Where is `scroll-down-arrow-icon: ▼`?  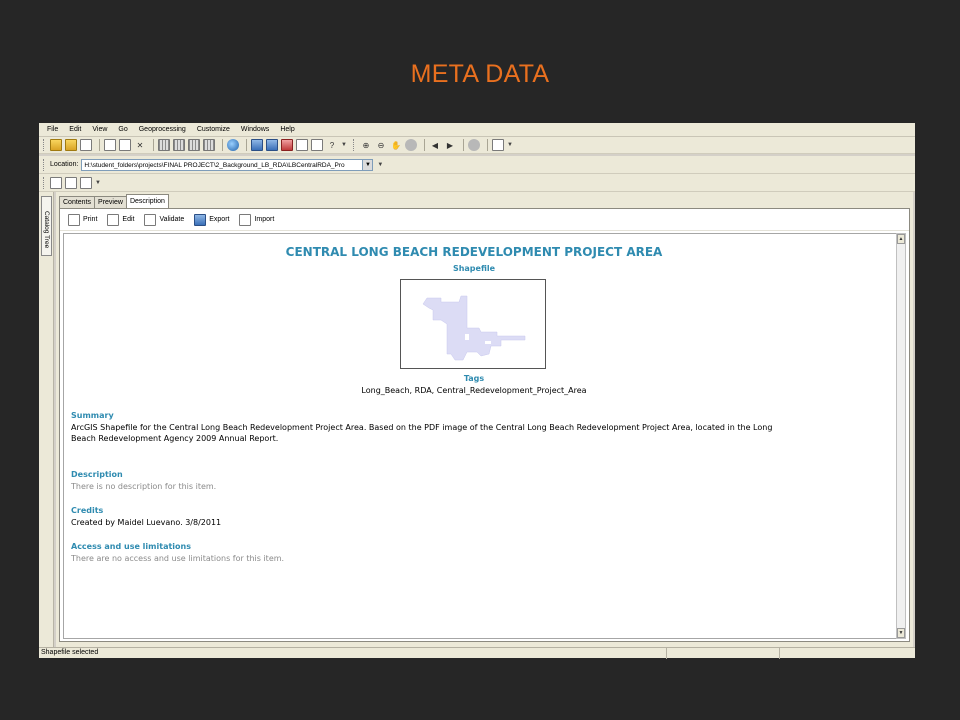 scroll-down-arrow-icon: ▼ is located at coordinates (901, 633).